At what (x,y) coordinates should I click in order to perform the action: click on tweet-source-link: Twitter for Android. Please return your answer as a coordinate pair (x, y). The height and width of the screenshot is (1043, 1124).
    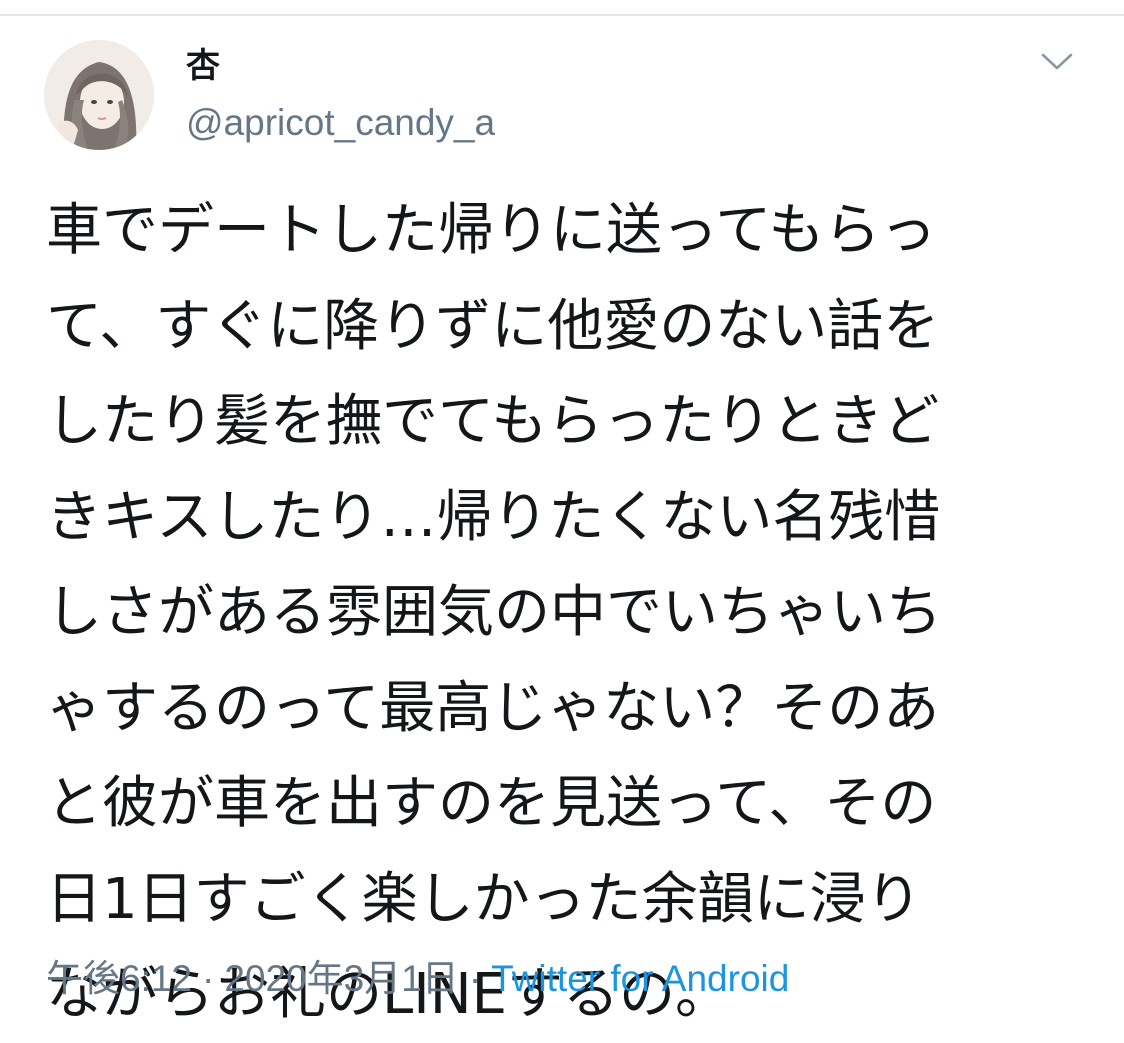
    Looking at the image, I should click on (640, 978).